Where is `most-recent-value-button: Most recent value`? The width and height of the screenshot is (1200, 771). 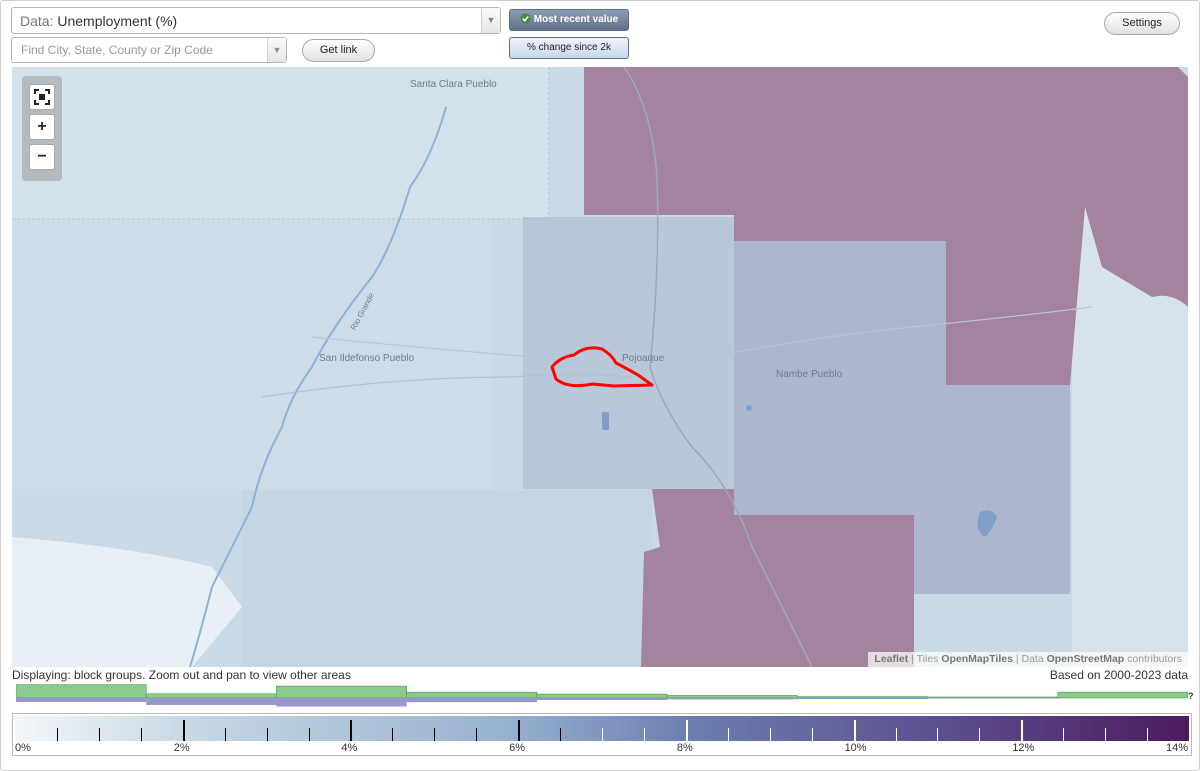 most-recent-value-button: Most recent value is located at coordinates (569, 20).